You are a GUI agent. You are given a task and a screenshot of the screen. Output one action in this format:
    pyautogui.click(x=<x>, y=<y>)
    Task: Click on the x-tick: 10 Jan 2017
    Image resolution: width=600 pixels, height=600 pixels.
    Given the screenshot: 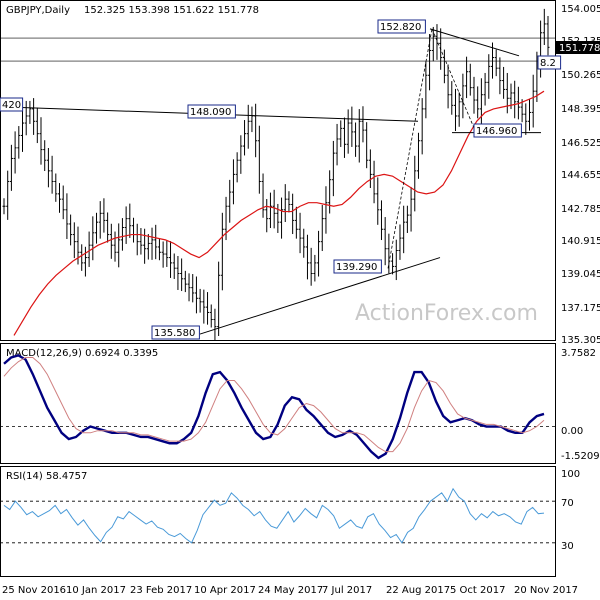 What is the action you would take?
    pyautogui.click(x=96, y=590)
    